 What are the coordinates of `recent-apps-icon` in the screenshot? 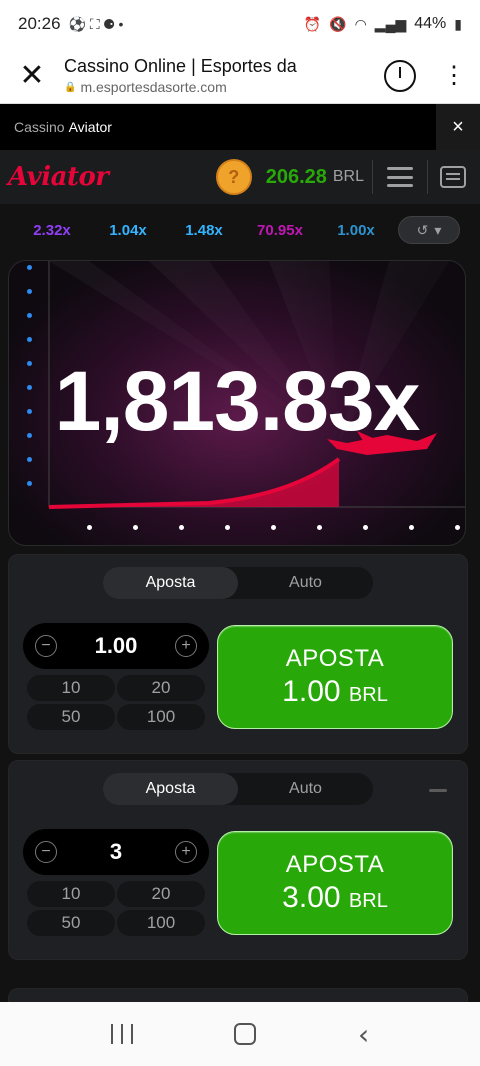 It's located at (121, 1034).